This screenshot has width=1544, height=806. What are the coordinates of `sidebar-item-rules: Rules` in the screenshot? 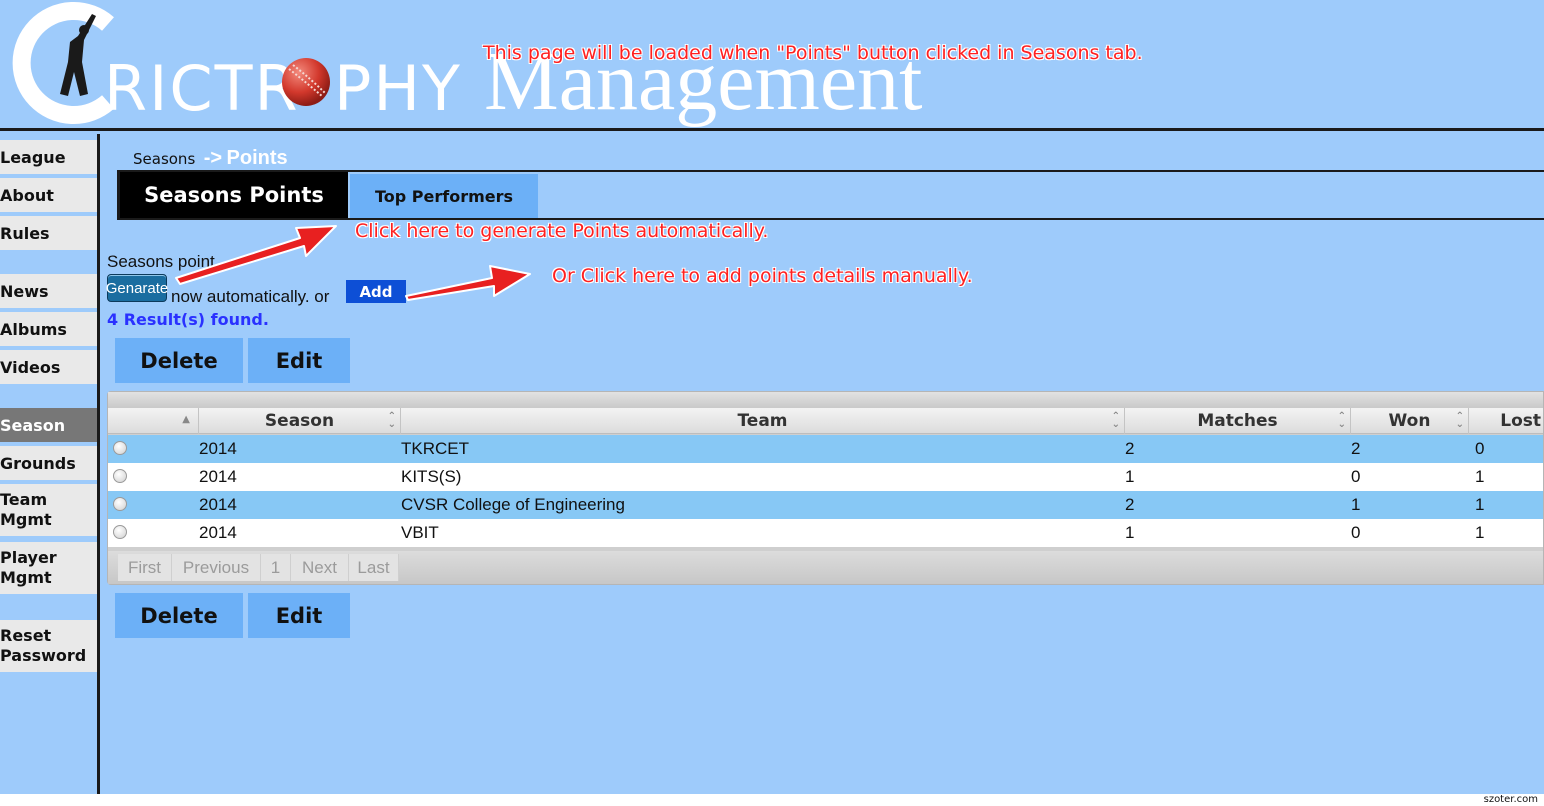 It's located at (48, 233).